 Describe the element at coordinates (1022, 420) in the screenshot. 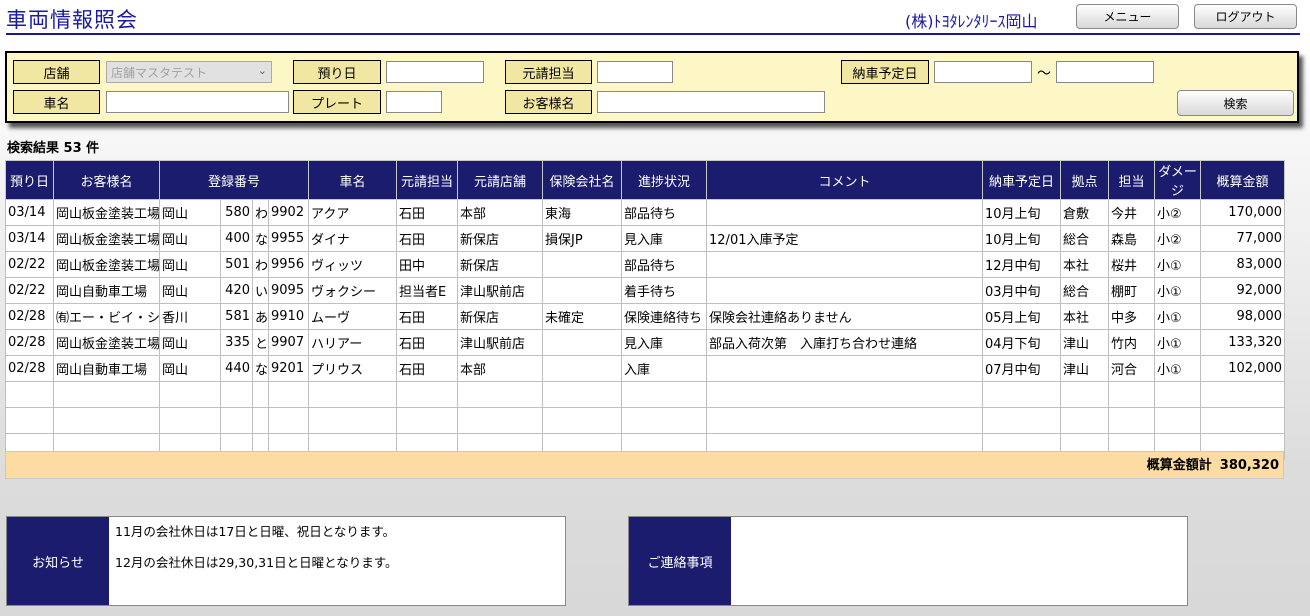

I see `cell-delivery` at that location.